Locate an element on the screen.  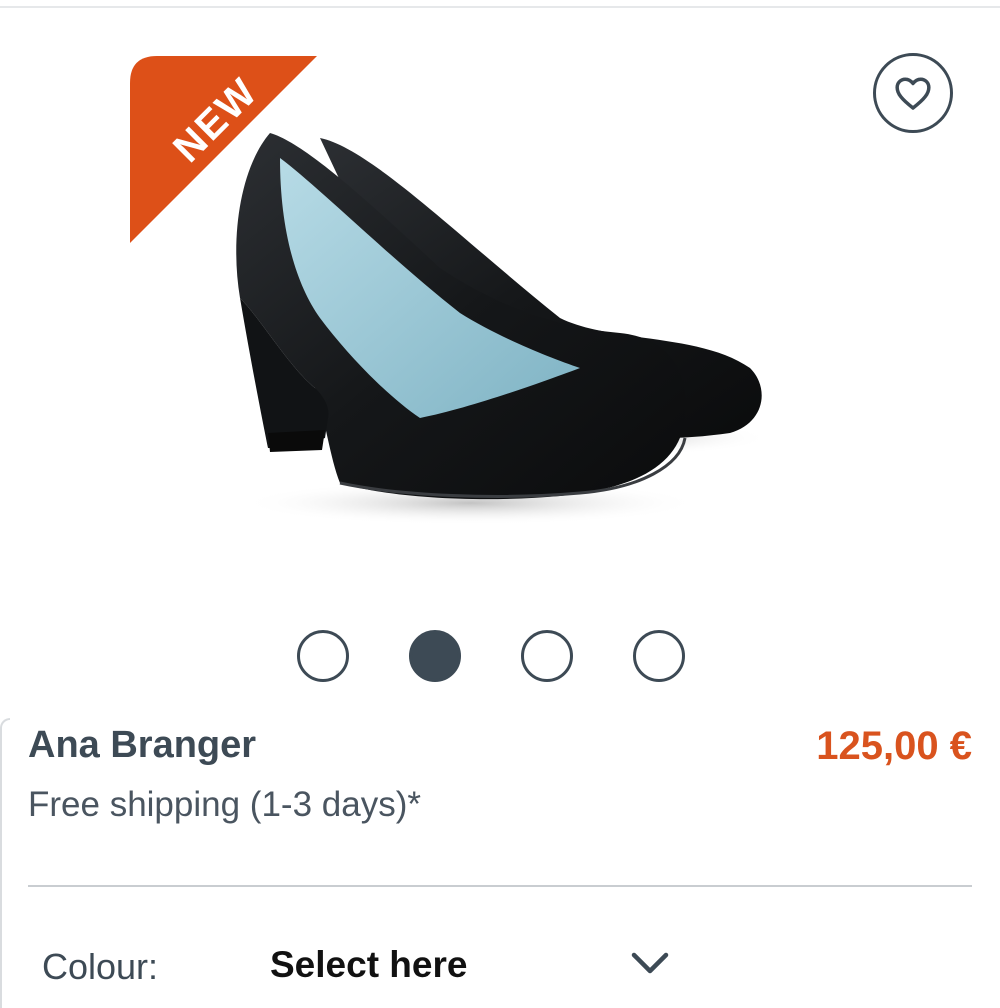
colour-select: Select here is located at coordinates (475, 969).